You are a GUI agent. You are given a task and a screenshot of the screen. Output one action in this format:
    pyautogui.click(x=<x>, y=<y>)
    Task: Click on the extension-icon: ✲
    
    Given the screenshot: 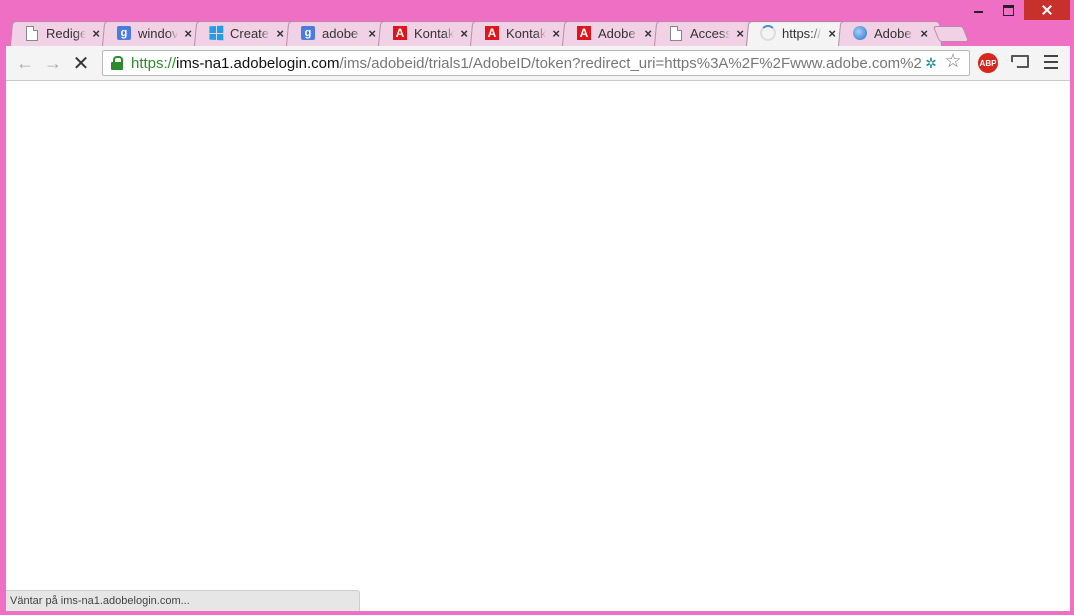 What is the action you would take?
    pyautogui.click(x=931, y=63)
    